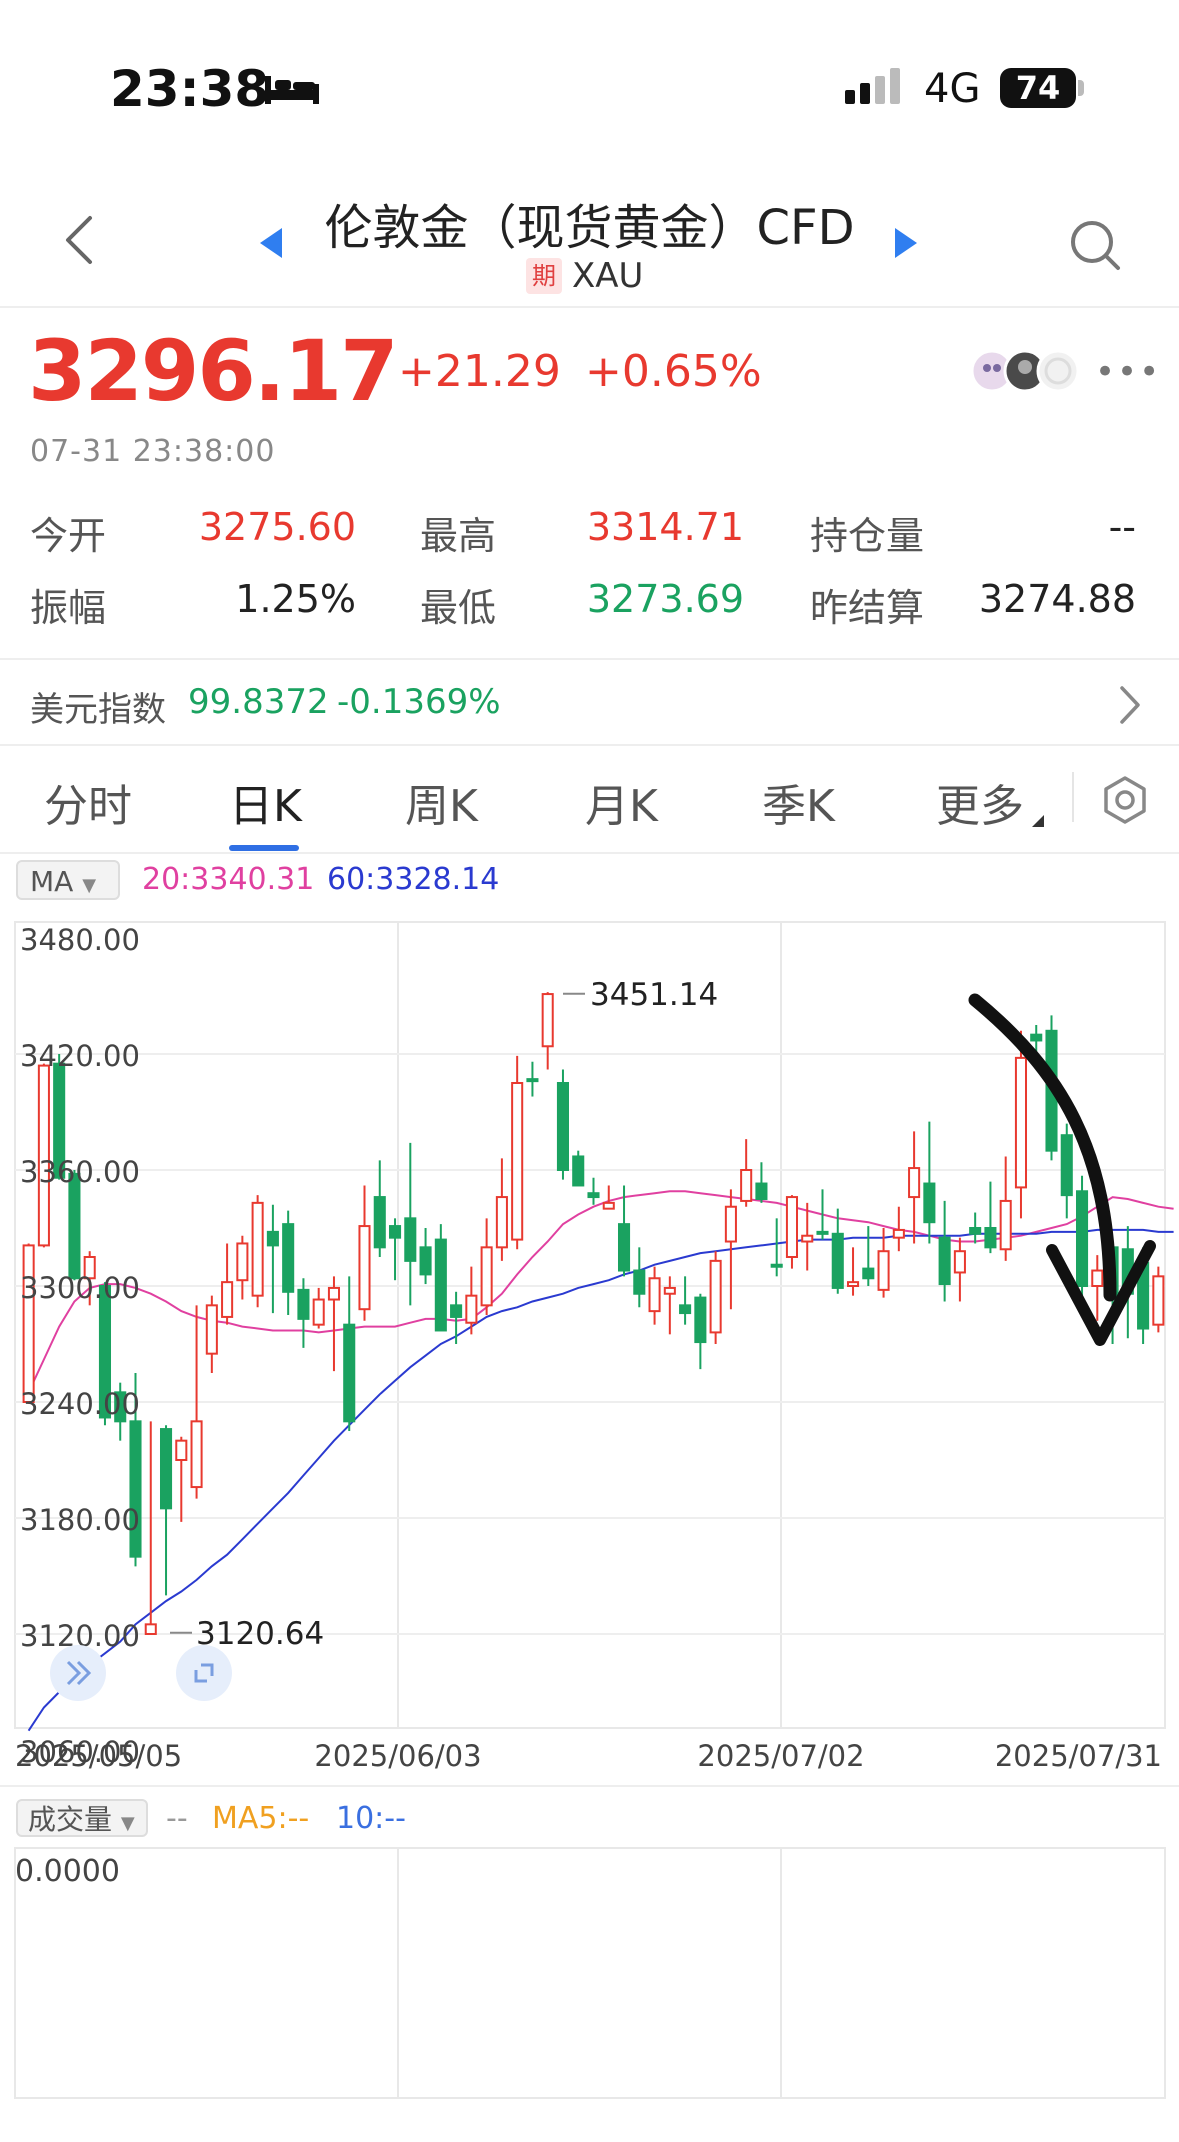  Describe the element at coordinates (228, 879) in the screenshot. I see `ma20-value: 20:3340.31` at that location.